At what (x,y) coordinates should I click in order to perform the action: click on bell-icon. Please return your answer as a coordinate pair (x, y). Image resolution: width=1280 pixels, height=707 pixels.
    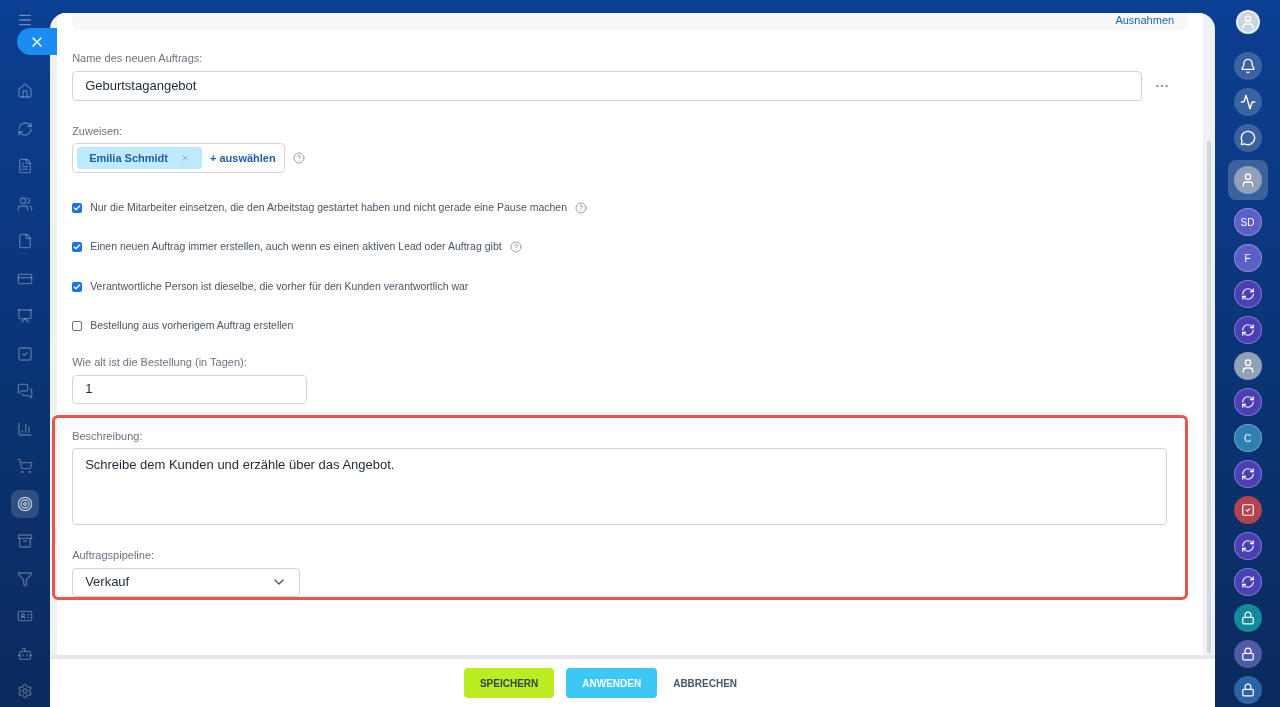
    Looking at the image, I should click on (1247, 66).